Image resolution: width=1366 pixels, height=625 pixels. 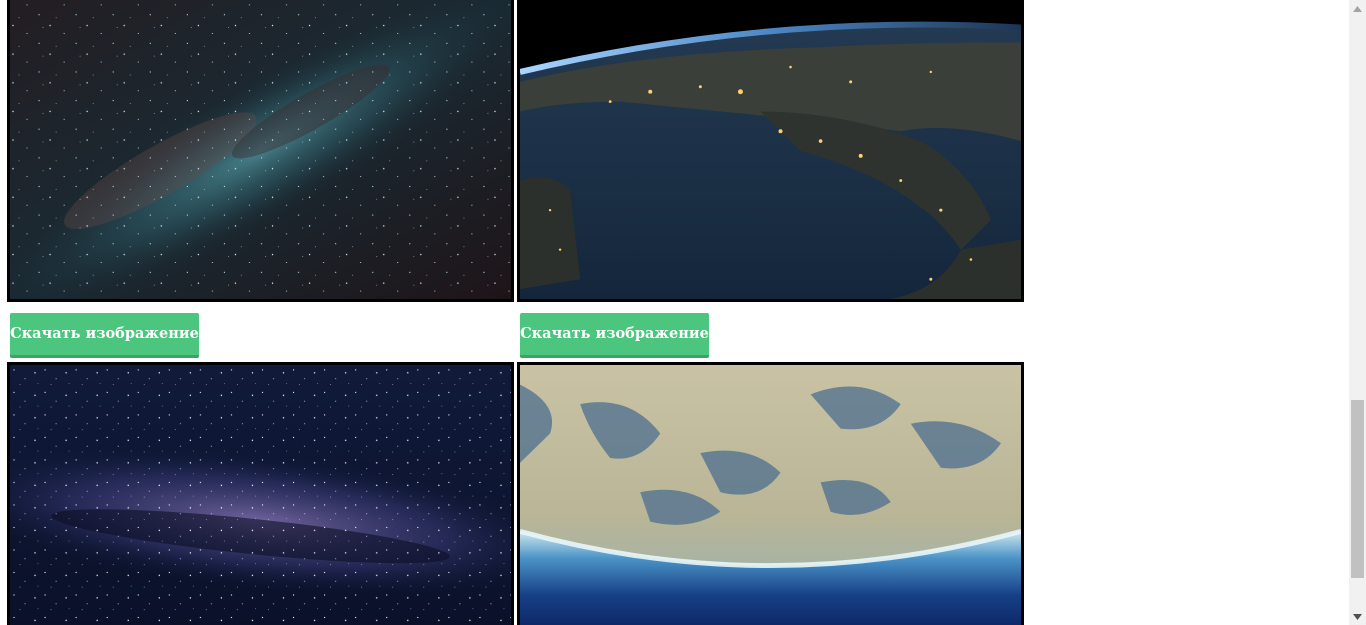 I want to click on scroll-down-arrow-icon, so click(x=1357, y=616).